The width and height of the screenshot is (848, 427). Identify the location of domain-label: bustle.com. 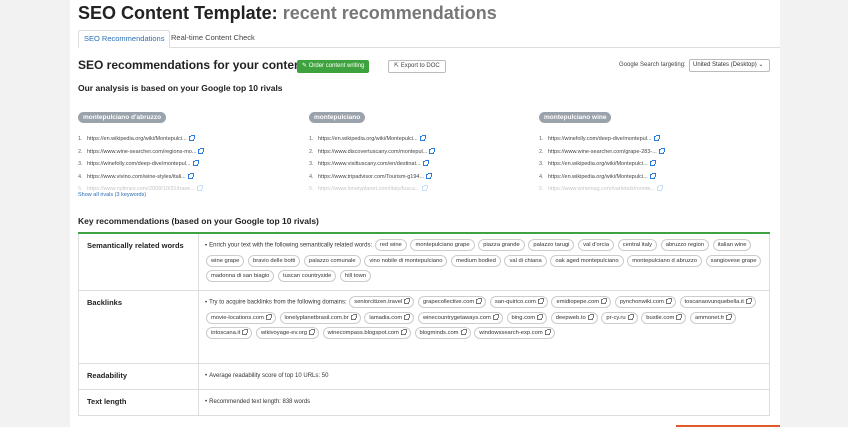
(660, 318).